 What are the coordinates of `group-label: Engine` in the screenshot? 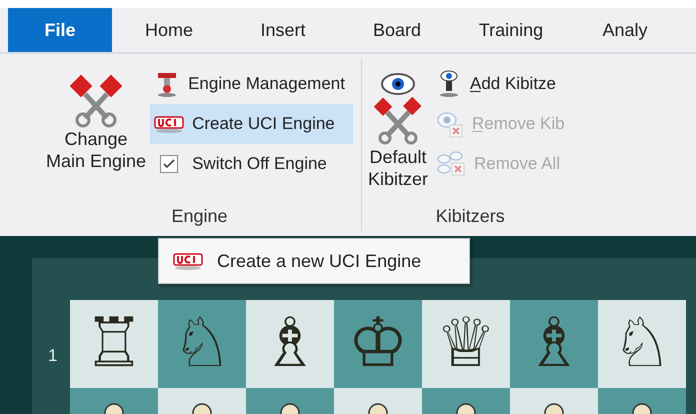 It's located at (199, 216).